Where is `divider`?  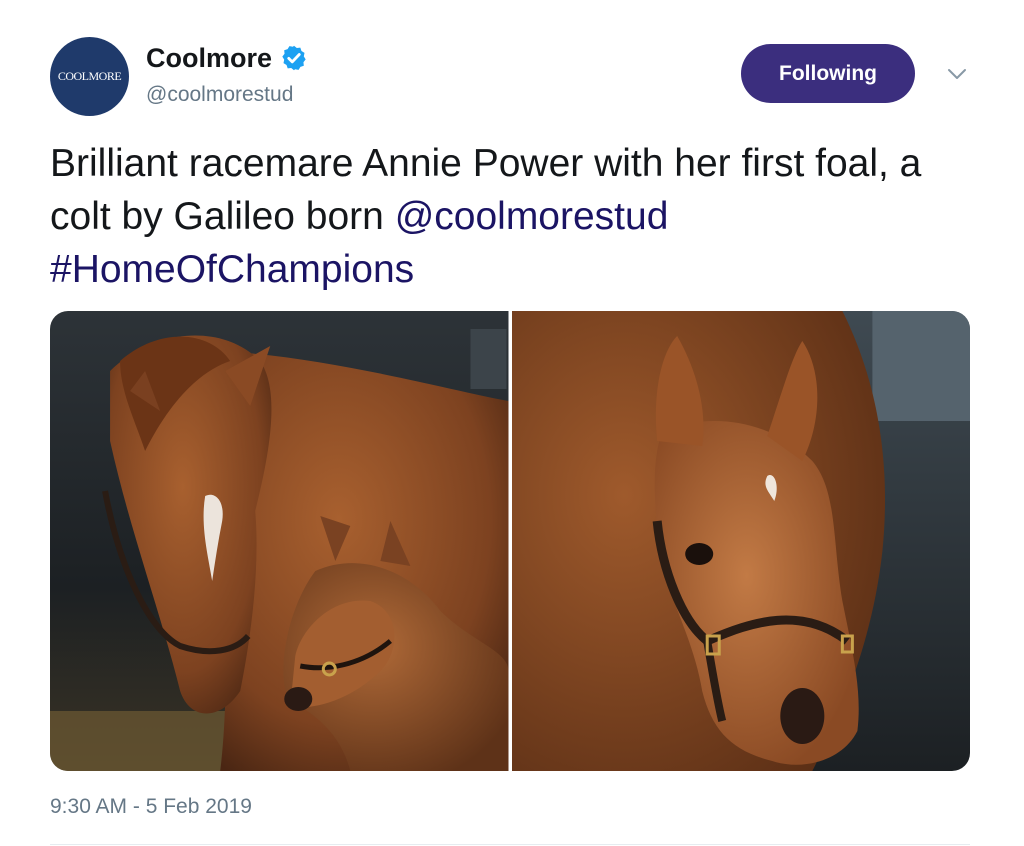
divider is located at coordinates (510, 844).